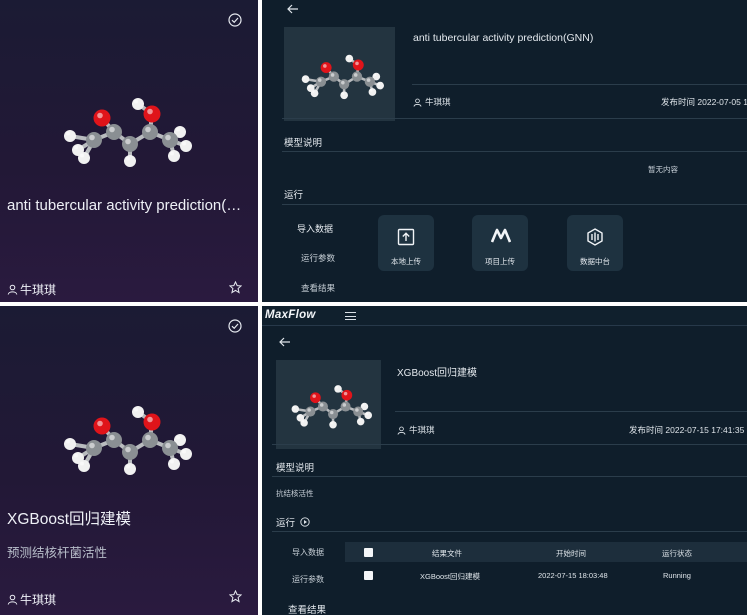  I want to click on results-table-header: 结果文件 开始时间 运行状态, so click(546, 552).